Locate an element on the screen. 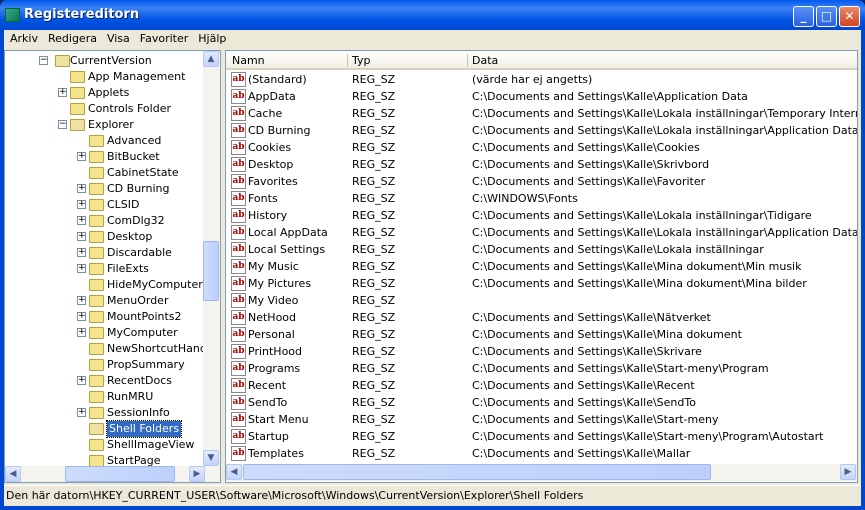 This screenshot has width=865, height=510. tree-vertical-scrollbar: ▲ ▼ is located at coordinates (211, 258).